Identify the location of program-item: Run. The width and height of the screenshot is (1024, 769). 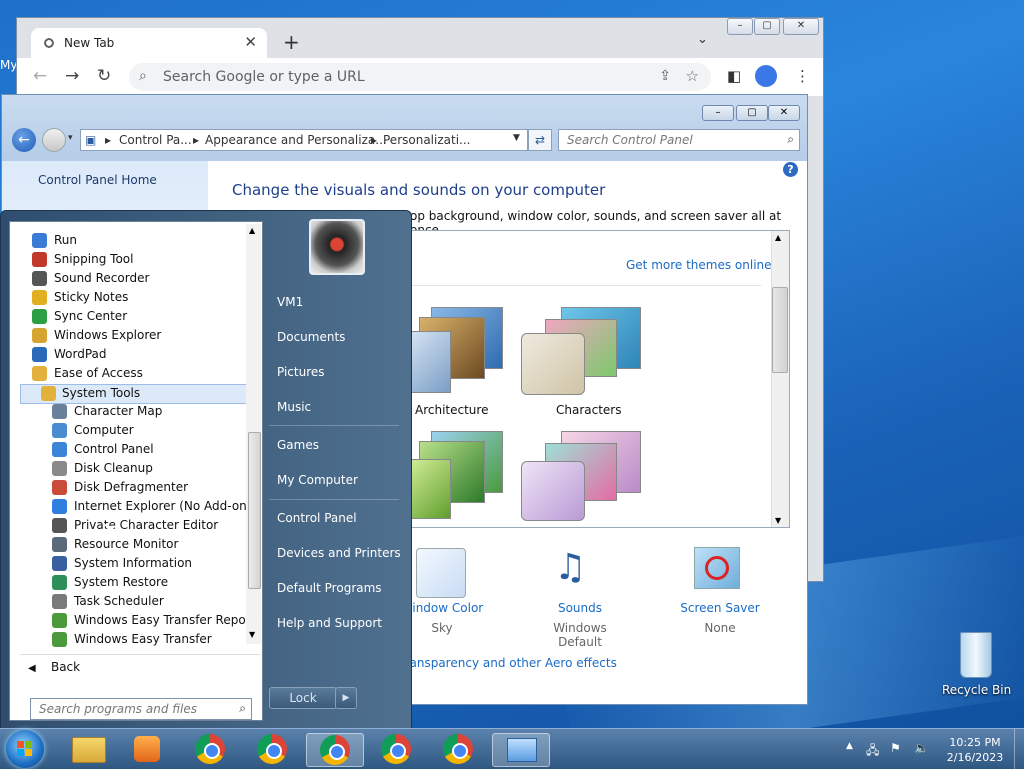
(137, 241).